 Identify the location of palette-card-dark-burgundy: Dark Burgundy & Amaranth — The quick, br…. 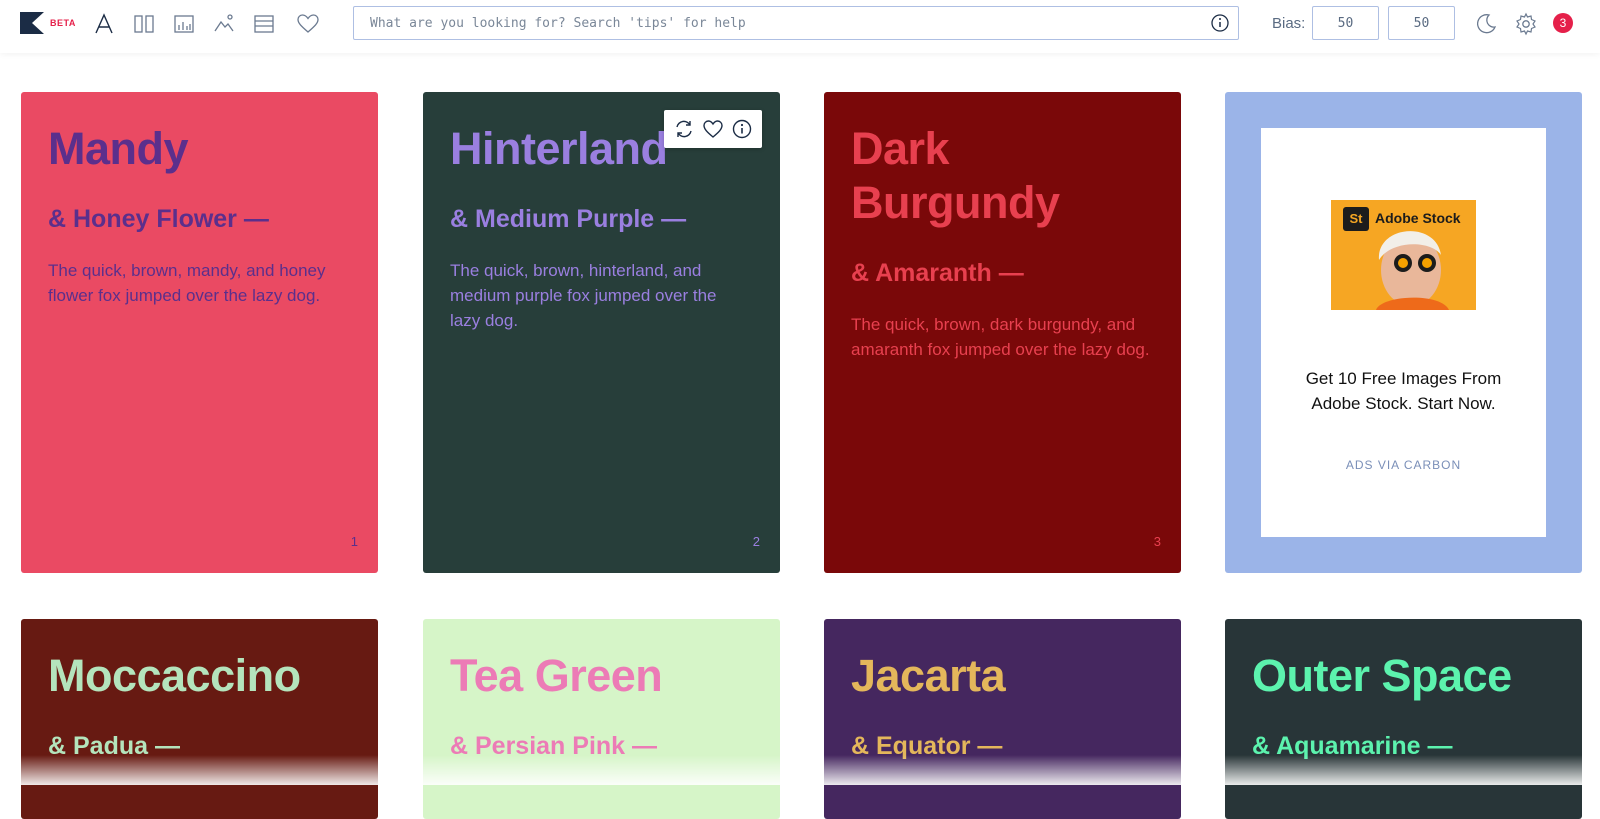
(1002, 332).